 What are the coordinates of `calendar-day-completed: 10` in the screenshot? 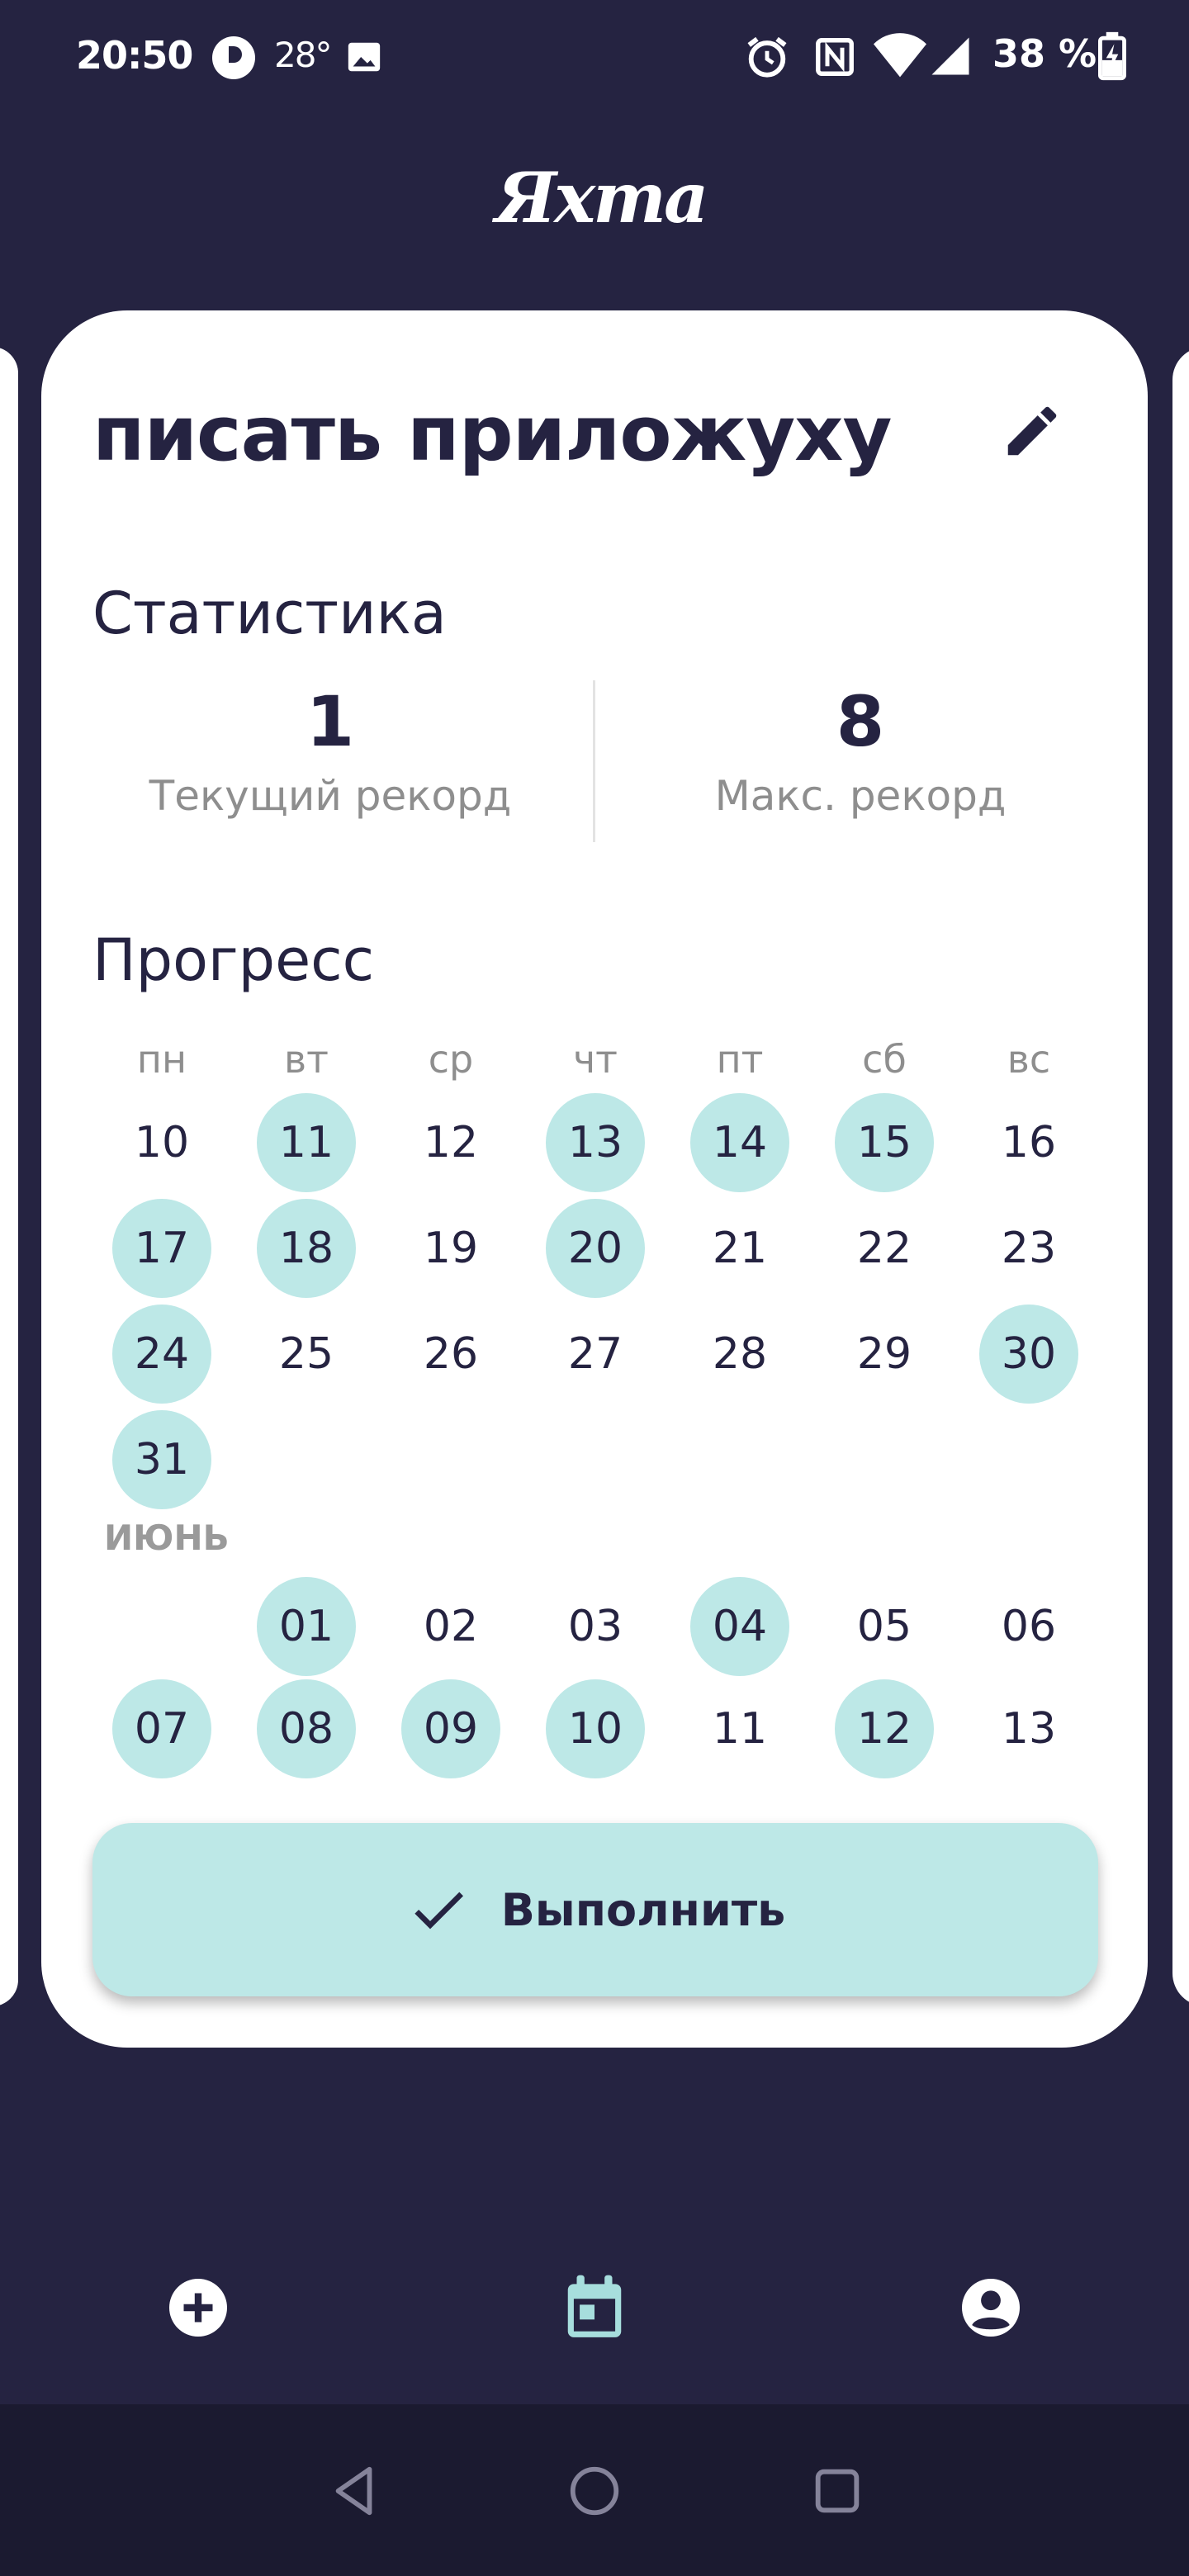 It's located at (595, 1728).